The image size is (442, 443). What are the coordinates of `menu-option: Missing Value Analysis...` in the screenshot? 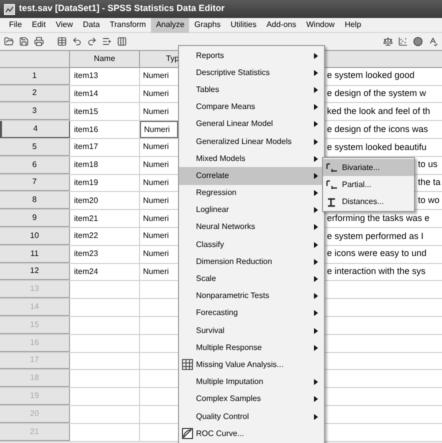 It's located at (251, 365).